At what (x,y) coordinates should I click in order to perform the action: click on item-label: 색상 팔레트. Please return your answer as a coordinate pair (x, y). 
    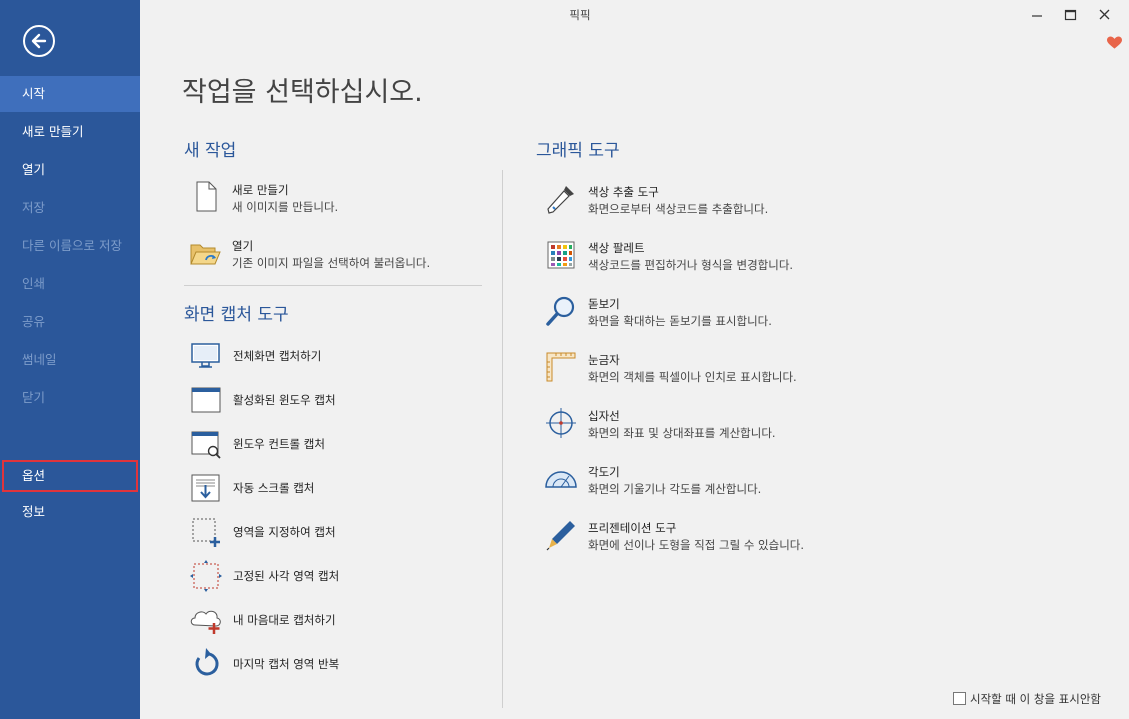
    Looking at the image, I should click on (616, 248).